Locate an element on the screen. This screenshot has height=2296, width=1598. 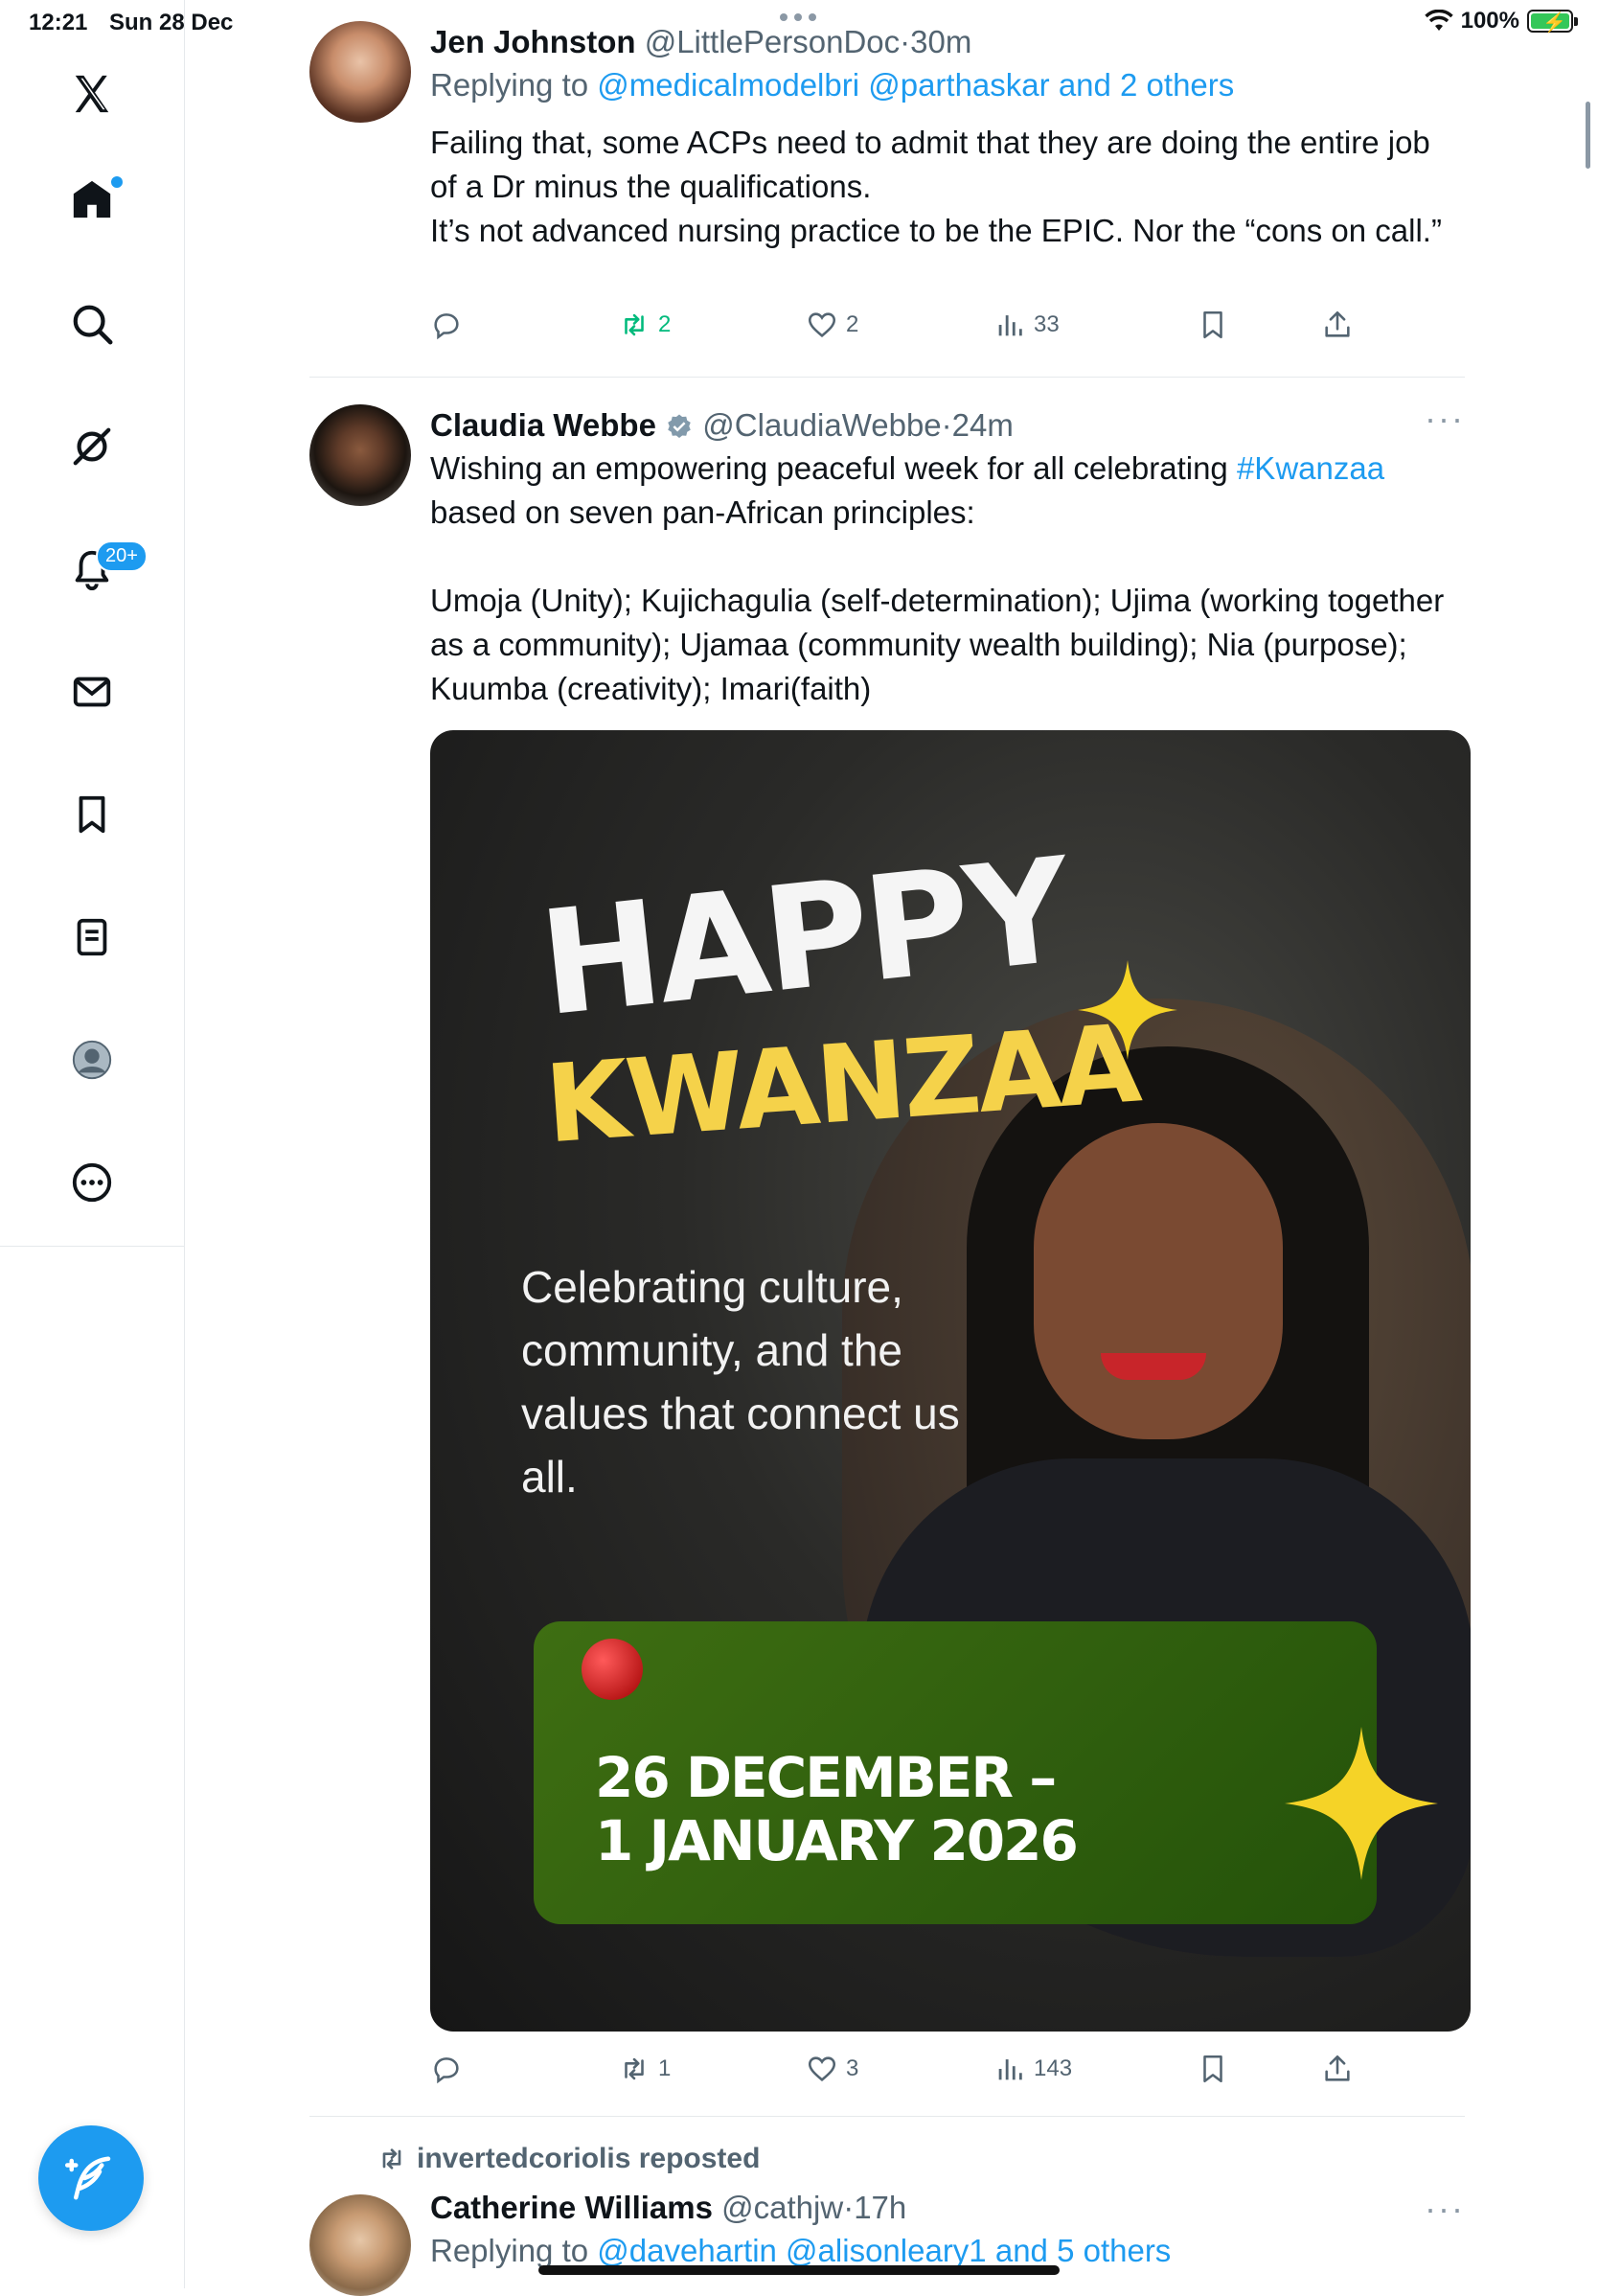
repost-count: 1 is located at coordinates (665, 2068).